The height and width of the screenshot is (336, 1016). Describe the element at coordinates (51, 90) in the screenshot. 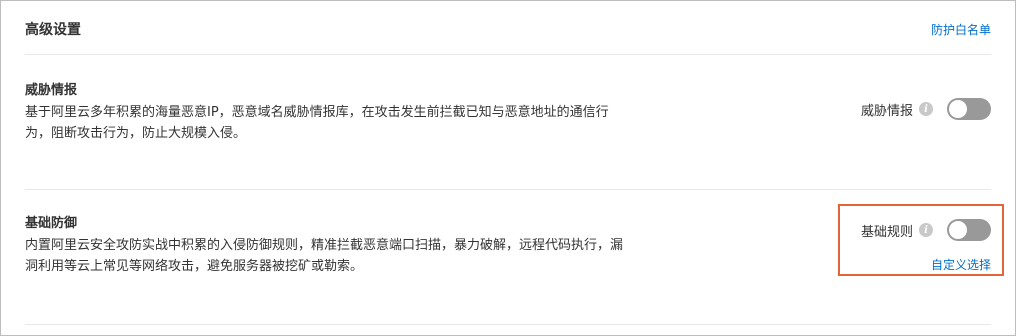

I see `threat-intel-title: 威胁情报` at that location.